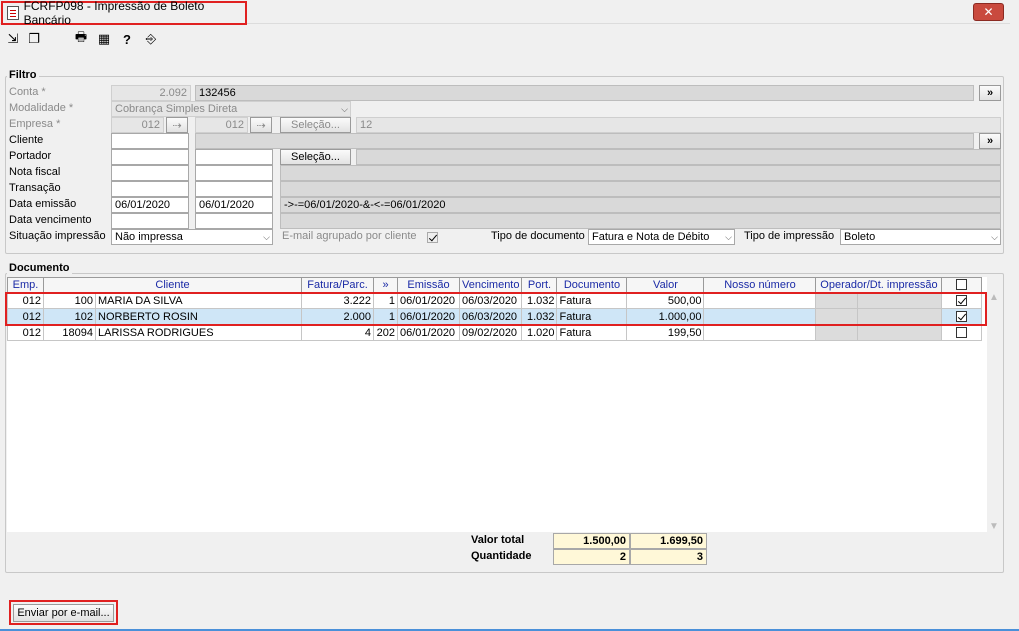  Describe the element at coordinates (994, 412) in the screenshot. I see `scrollbar: ▲ ▼` at that location.